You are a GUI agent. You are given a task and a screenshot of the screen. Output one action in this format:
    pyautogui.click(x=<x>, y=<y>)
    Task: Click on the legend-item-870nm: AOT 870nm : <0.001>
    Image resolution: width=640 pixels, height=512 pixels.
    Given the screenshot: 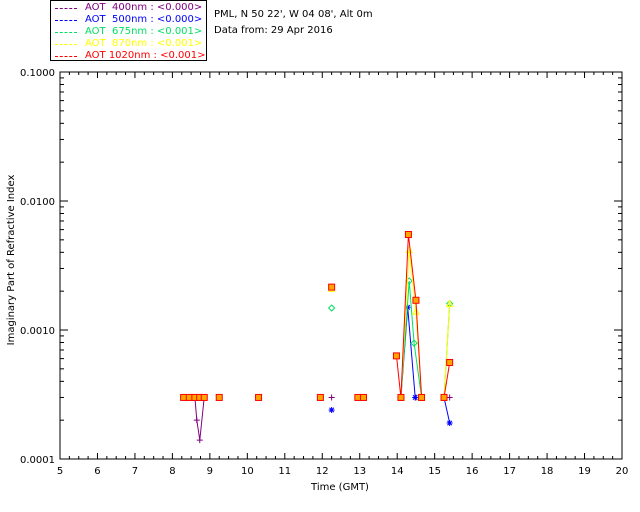 What is the action you would take?
    pyautogui.click(x=128, y=44)
    